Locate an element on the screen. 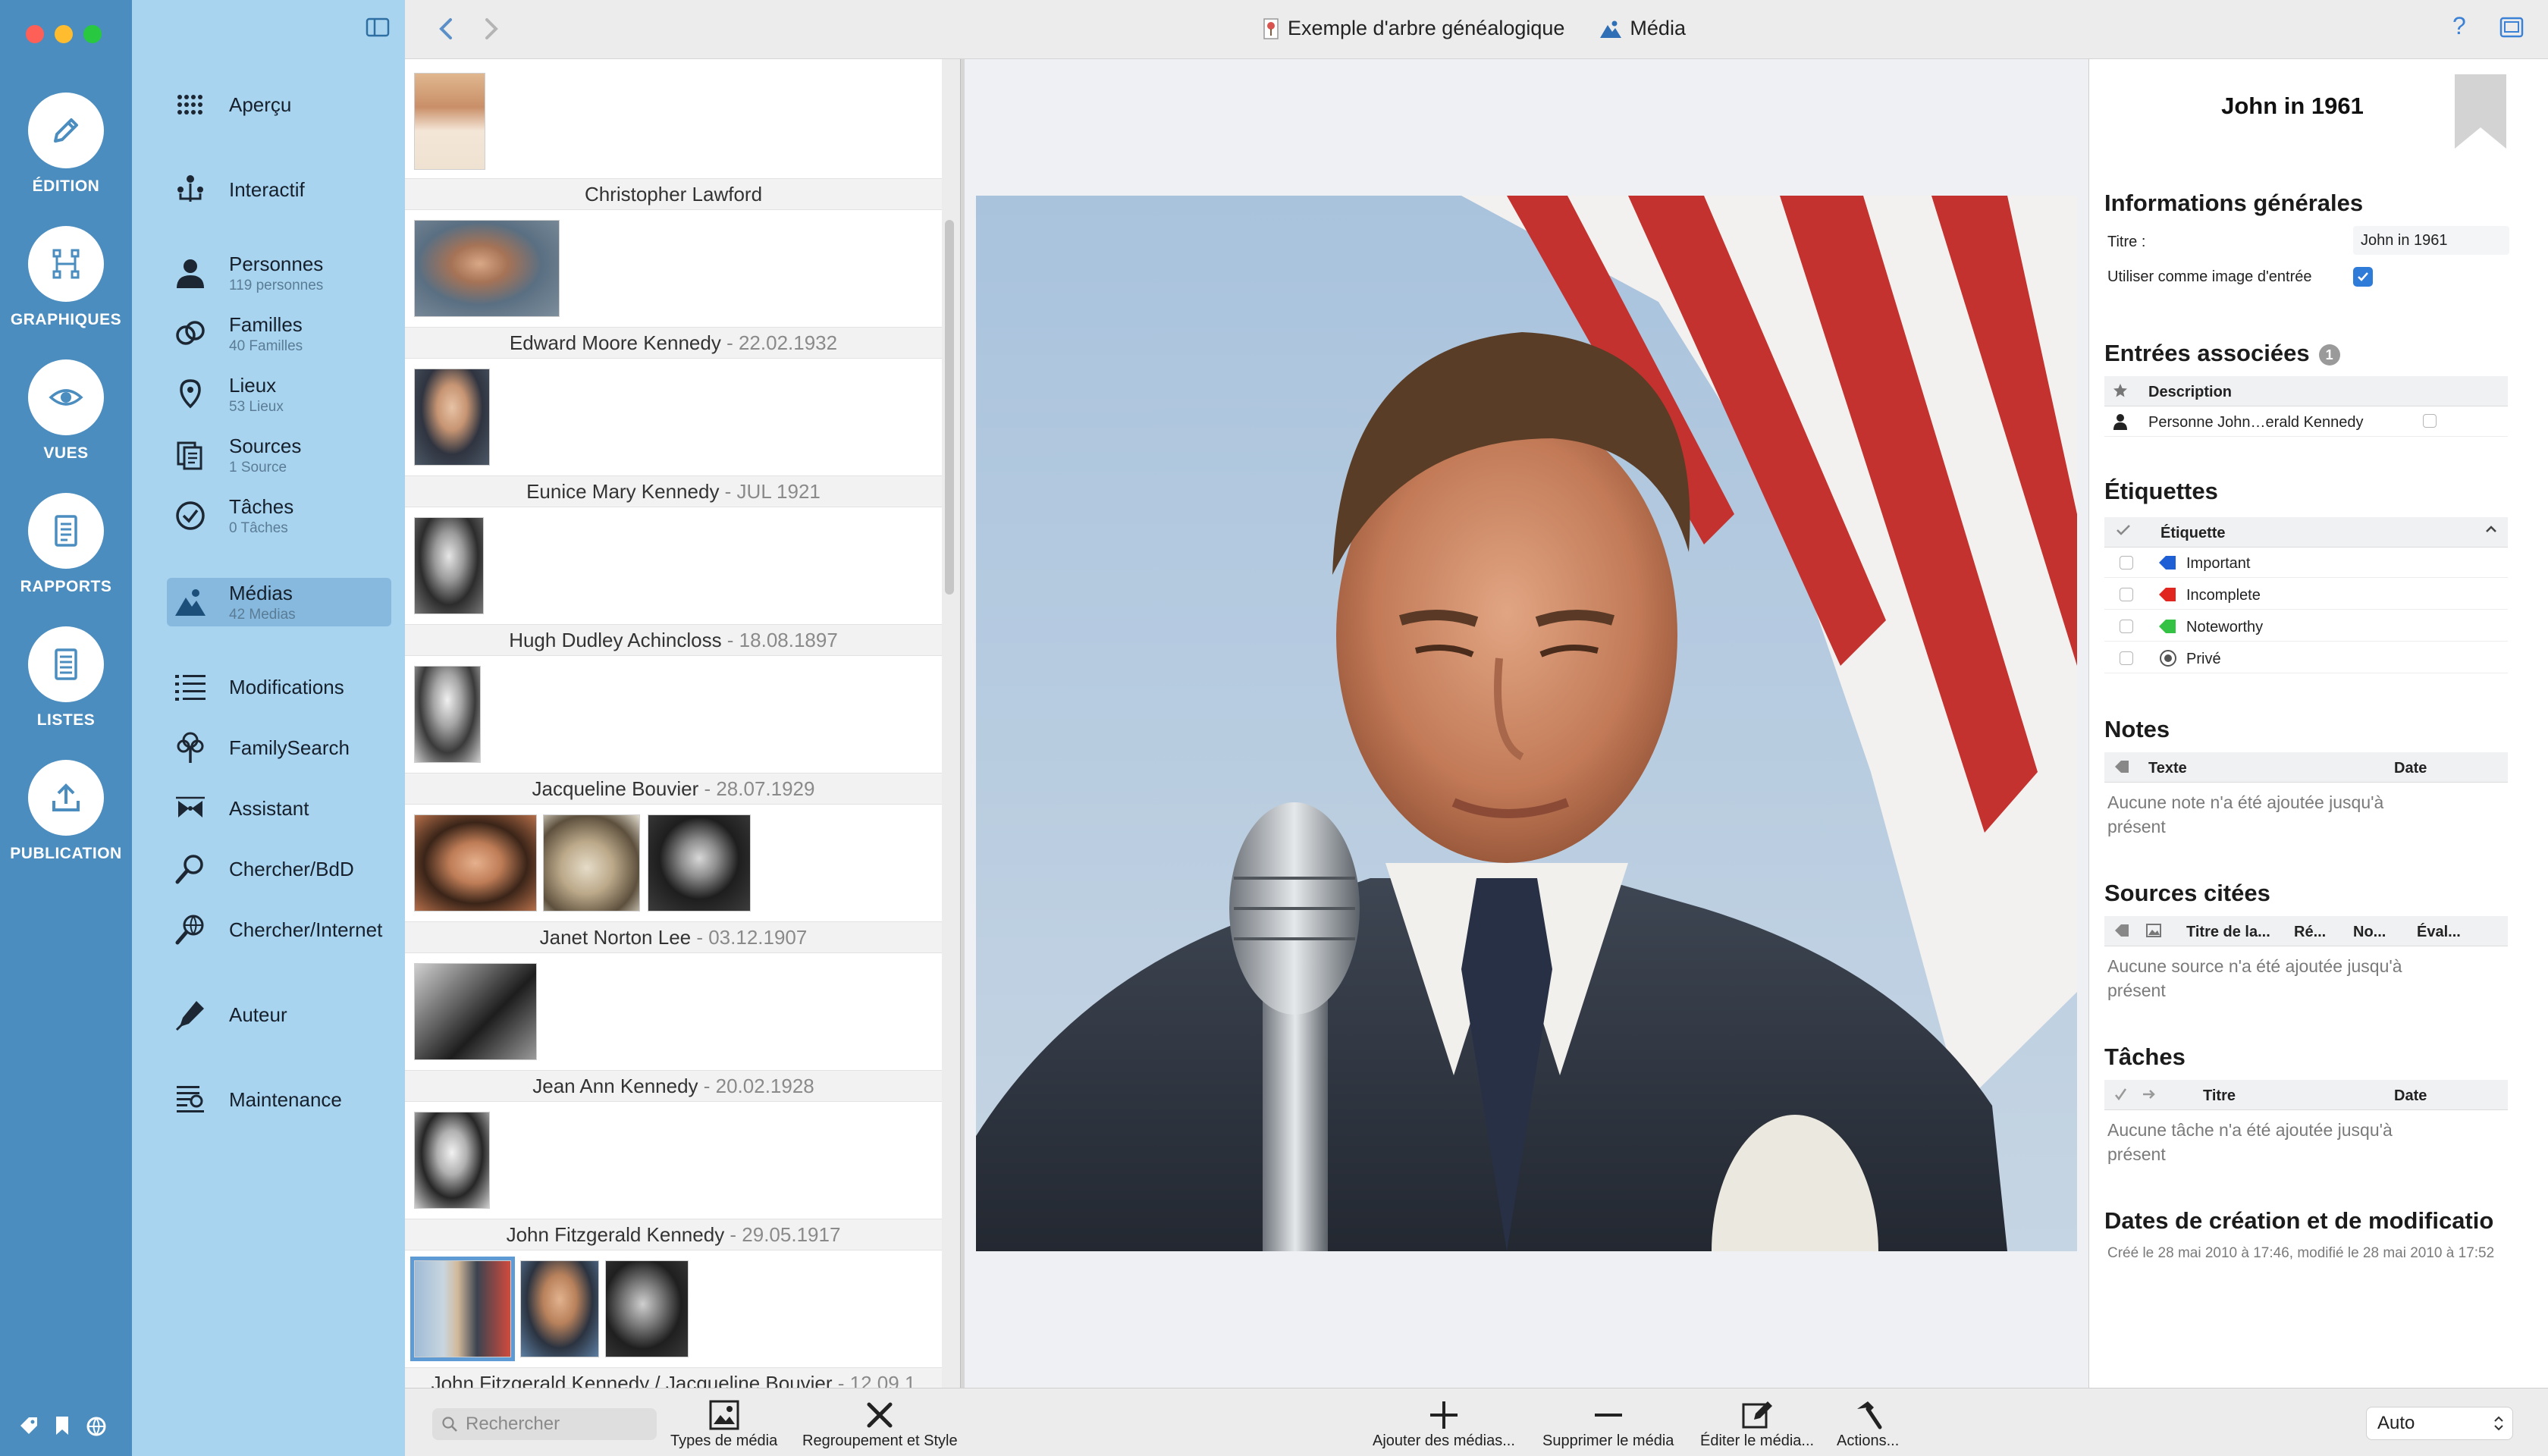 The image size is (2548, 1456). sidebar-item-lieux: Lieux 53 Lieux is located at coordinates (283, 394).